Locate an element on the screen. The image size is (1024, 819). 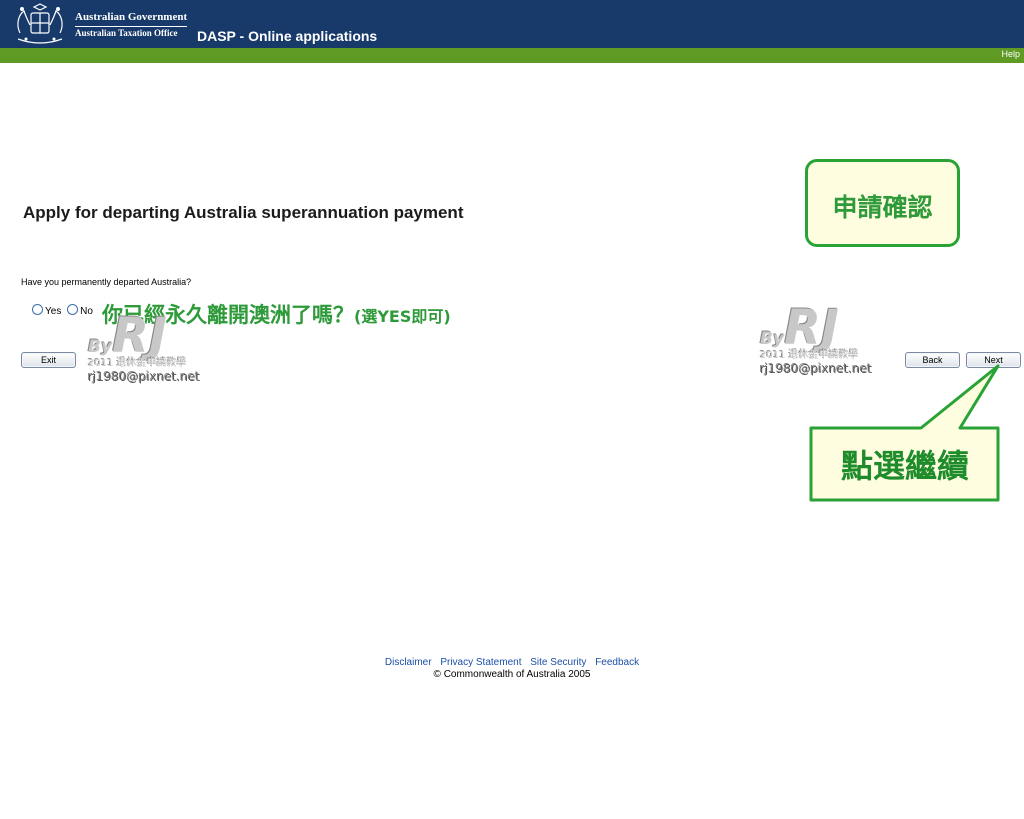
footer-link-privacy: Privacy Statement is located at coordinates (480, 662).